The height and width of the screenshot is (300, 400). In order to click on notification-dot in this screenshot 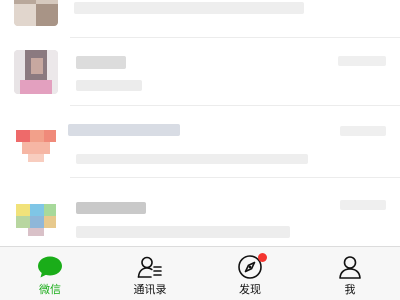, I will do `click(262, 257)`.